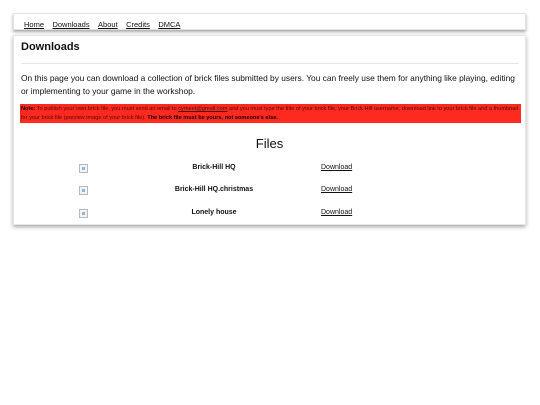  Describe the element at coordinates (34, 24) in the screenshot. I see `nav-home-link: Home` at that location.